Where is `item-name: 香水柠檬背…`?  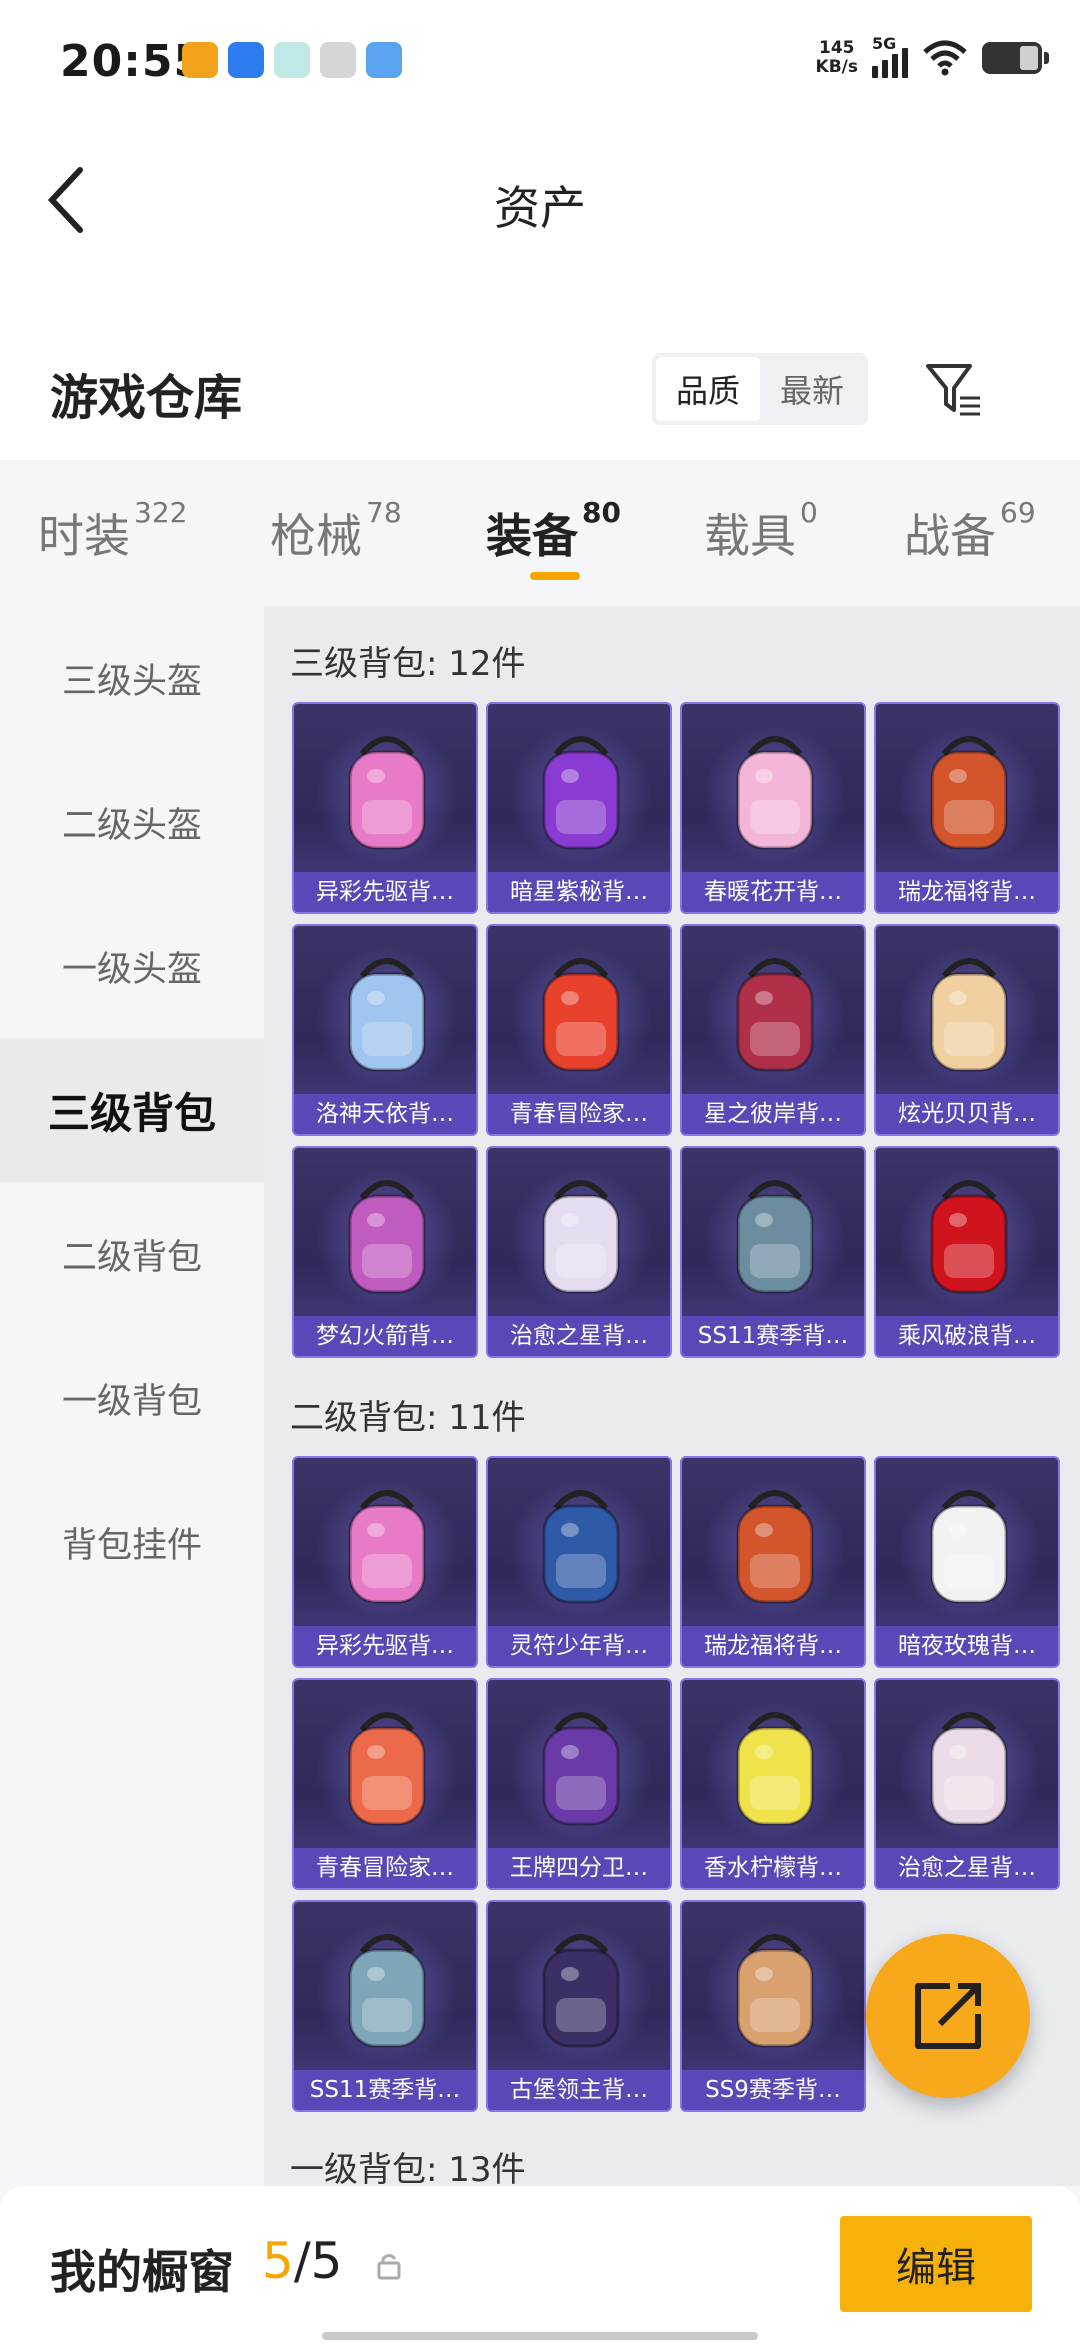
item-name: 香水柠檬背… is located at coordinates (773, 1868).